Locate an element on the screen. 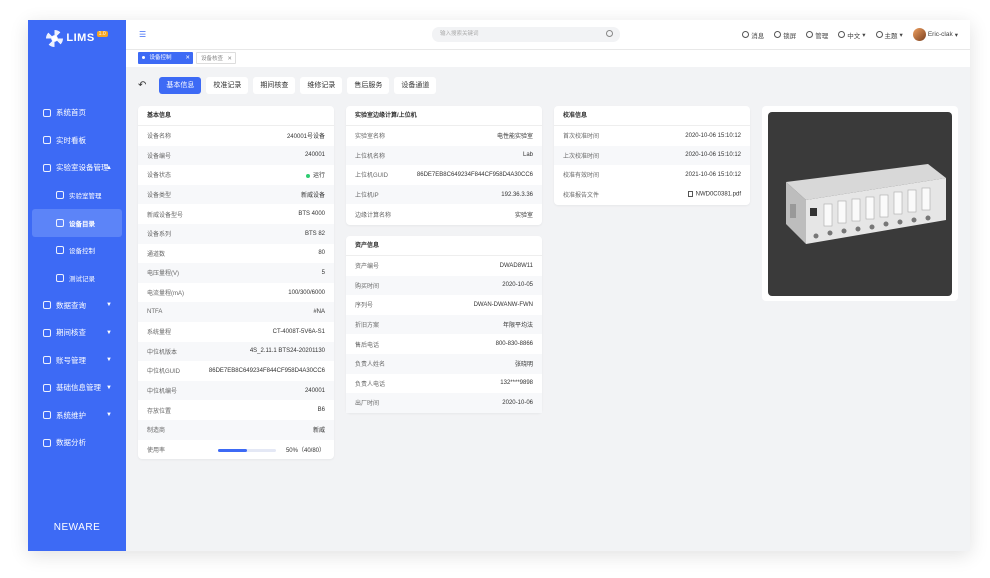 Image resolution: width=990 pixels, height=578 pixels. row-key: 上次校准时间 is located at coordinates (581, 156).